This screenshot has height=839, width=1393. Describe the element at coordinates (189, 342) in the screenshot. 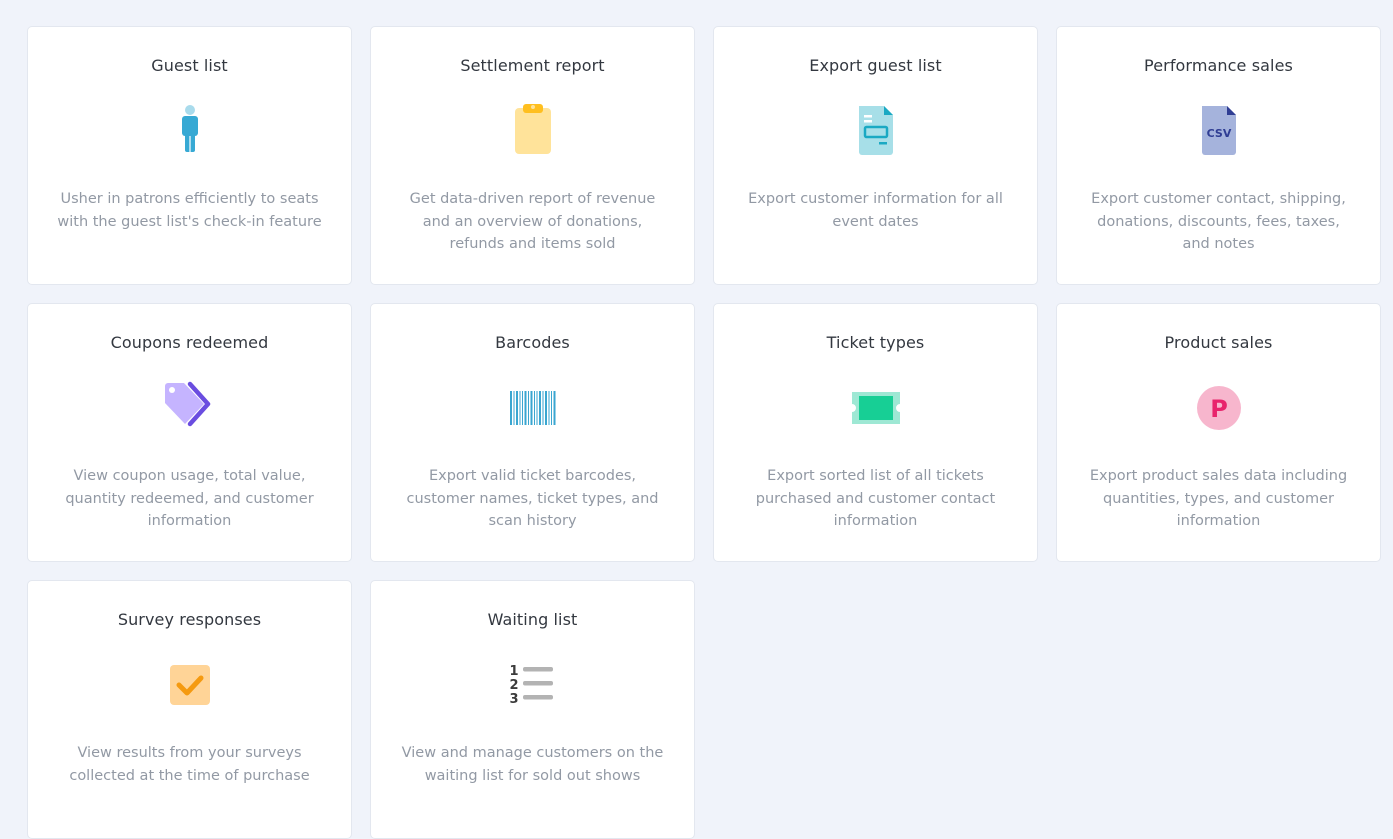

I see `card-title: Coupons redeemed` at that location.